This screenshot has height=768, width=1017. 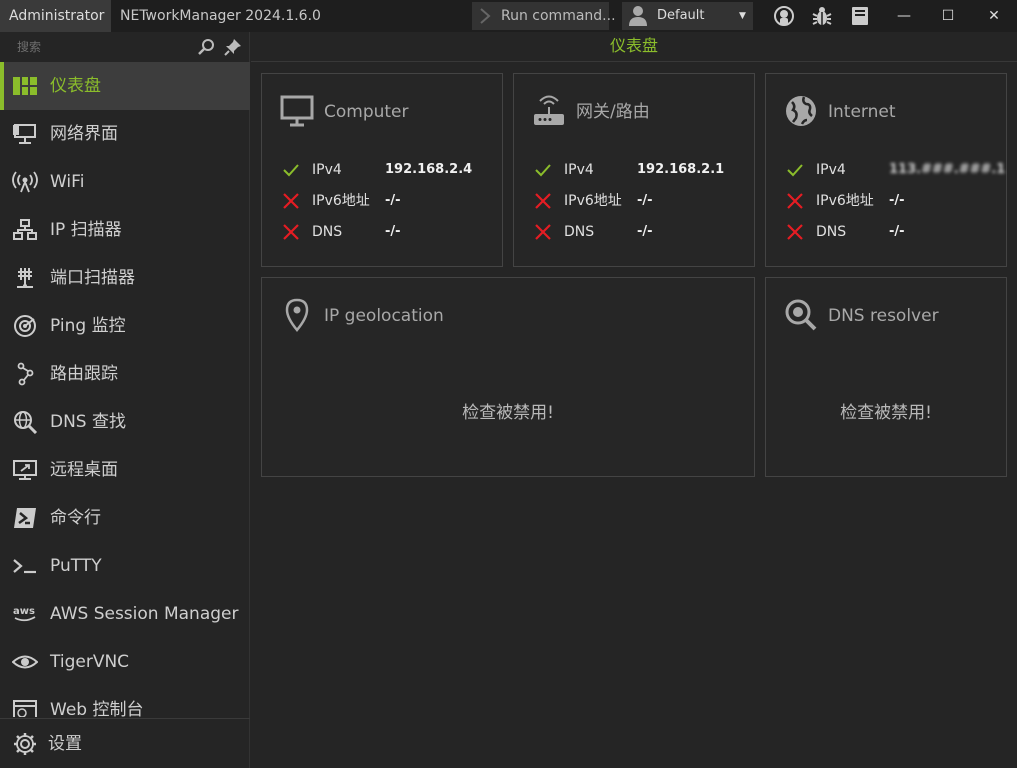 What do you see at coordinates (742, 16) in the screenshot?
I see `chevron-down-icon: ▼` at bounding box center [742, 16].